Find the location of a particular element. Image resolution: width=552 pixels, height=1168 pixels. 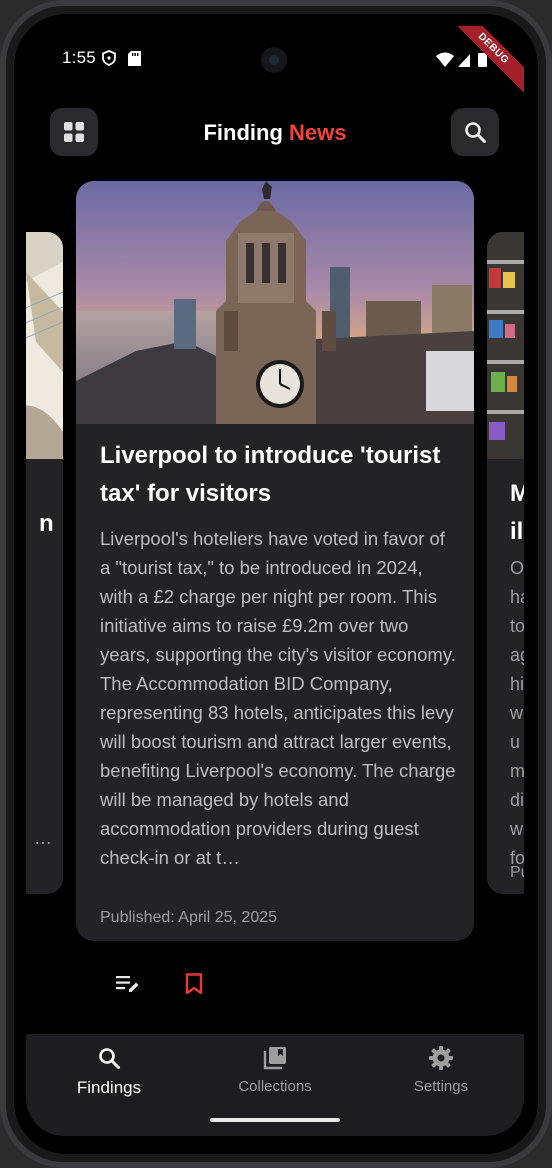

app-title: Finding News is located at coordinates (275, 133).